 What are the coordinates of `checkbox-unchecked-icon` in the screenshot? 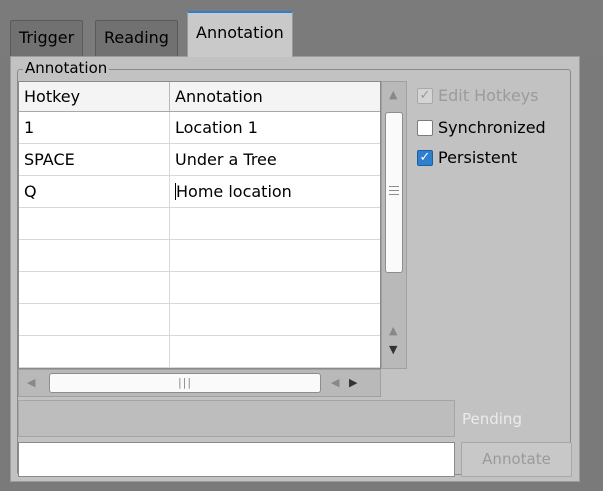 It's located at (425, 128).